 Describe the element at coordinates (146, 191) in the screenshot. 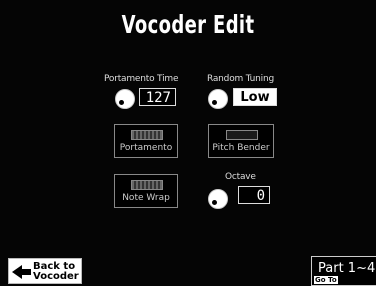

I see `note-wrap-switch: Note Wrap` at that location.